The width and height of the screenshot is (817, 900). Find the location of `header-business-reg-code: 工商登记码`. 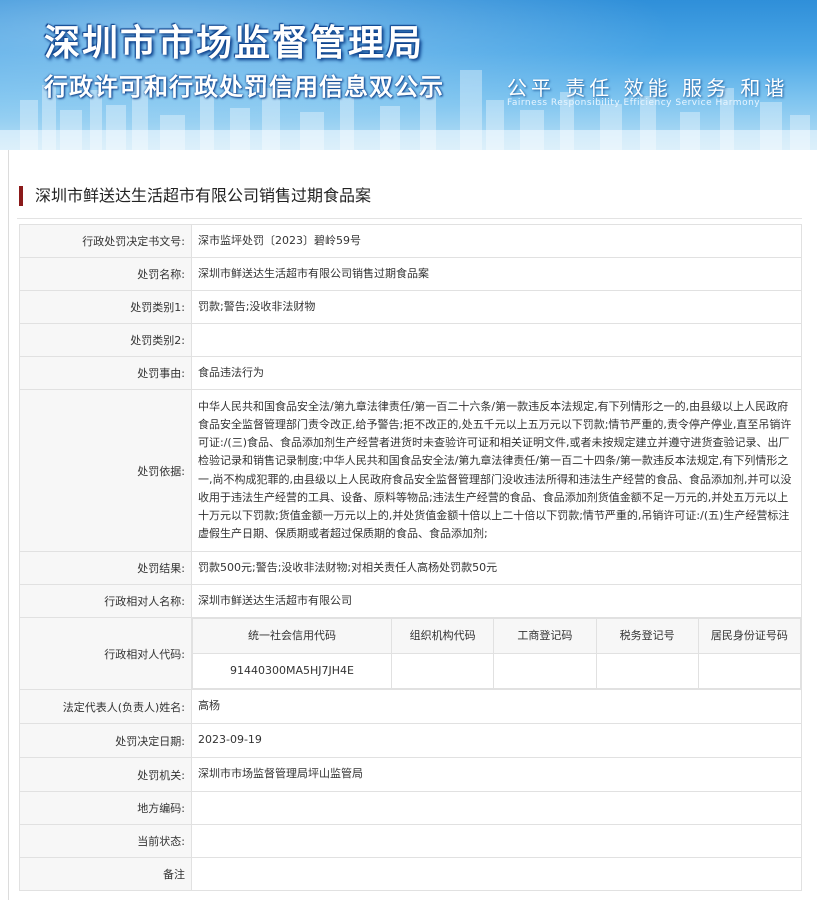

header-business-reg-code: 工商登记码 is located at coordinates (545, 636).